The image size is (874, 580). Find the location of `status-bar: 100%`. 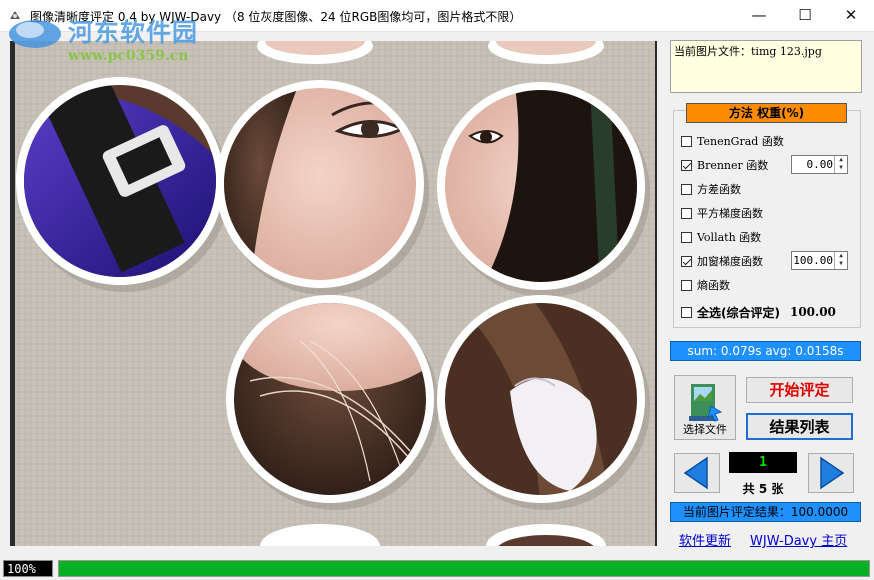

status-bar: 100% is located at coordinates (437, 569).